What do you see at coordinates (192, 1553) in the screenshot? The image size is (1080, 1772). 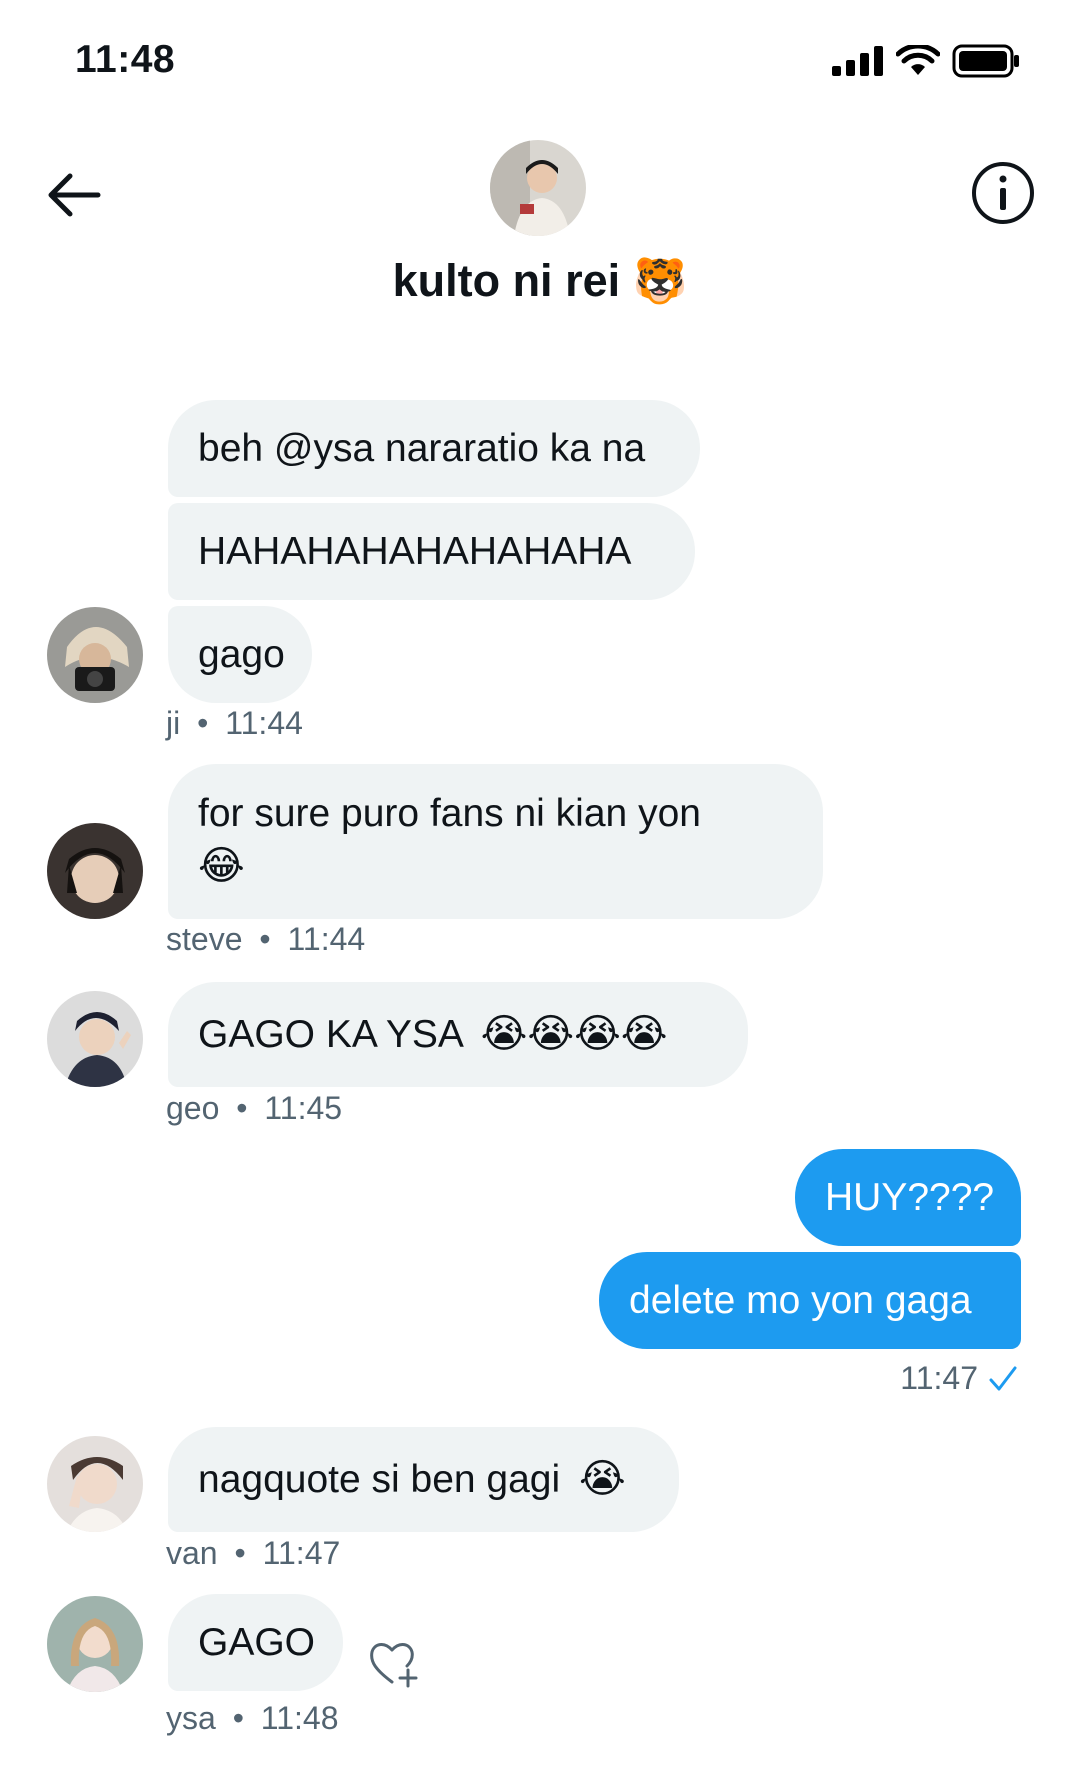 I see `sender-name: van` at bounding box center [192, 1553].